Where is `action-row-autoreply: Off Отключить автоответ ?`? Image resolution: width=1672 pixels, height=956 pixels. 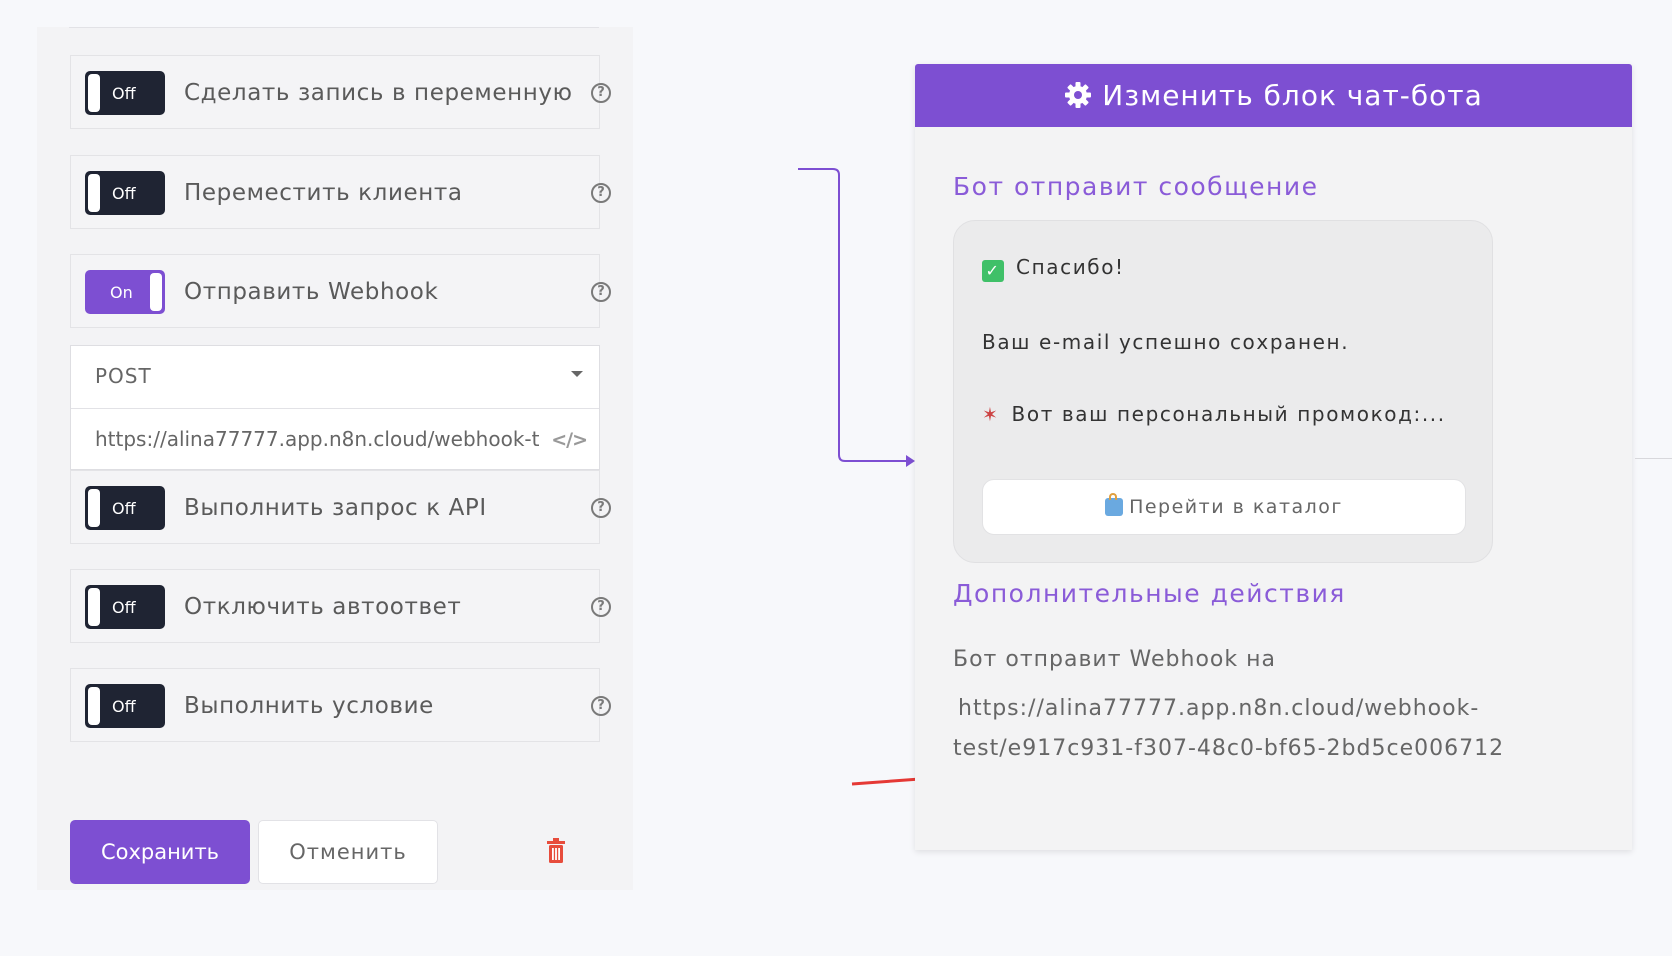 action-row-autoreply: Off Отключить автоответ ? is located at coordinates (340, 606).